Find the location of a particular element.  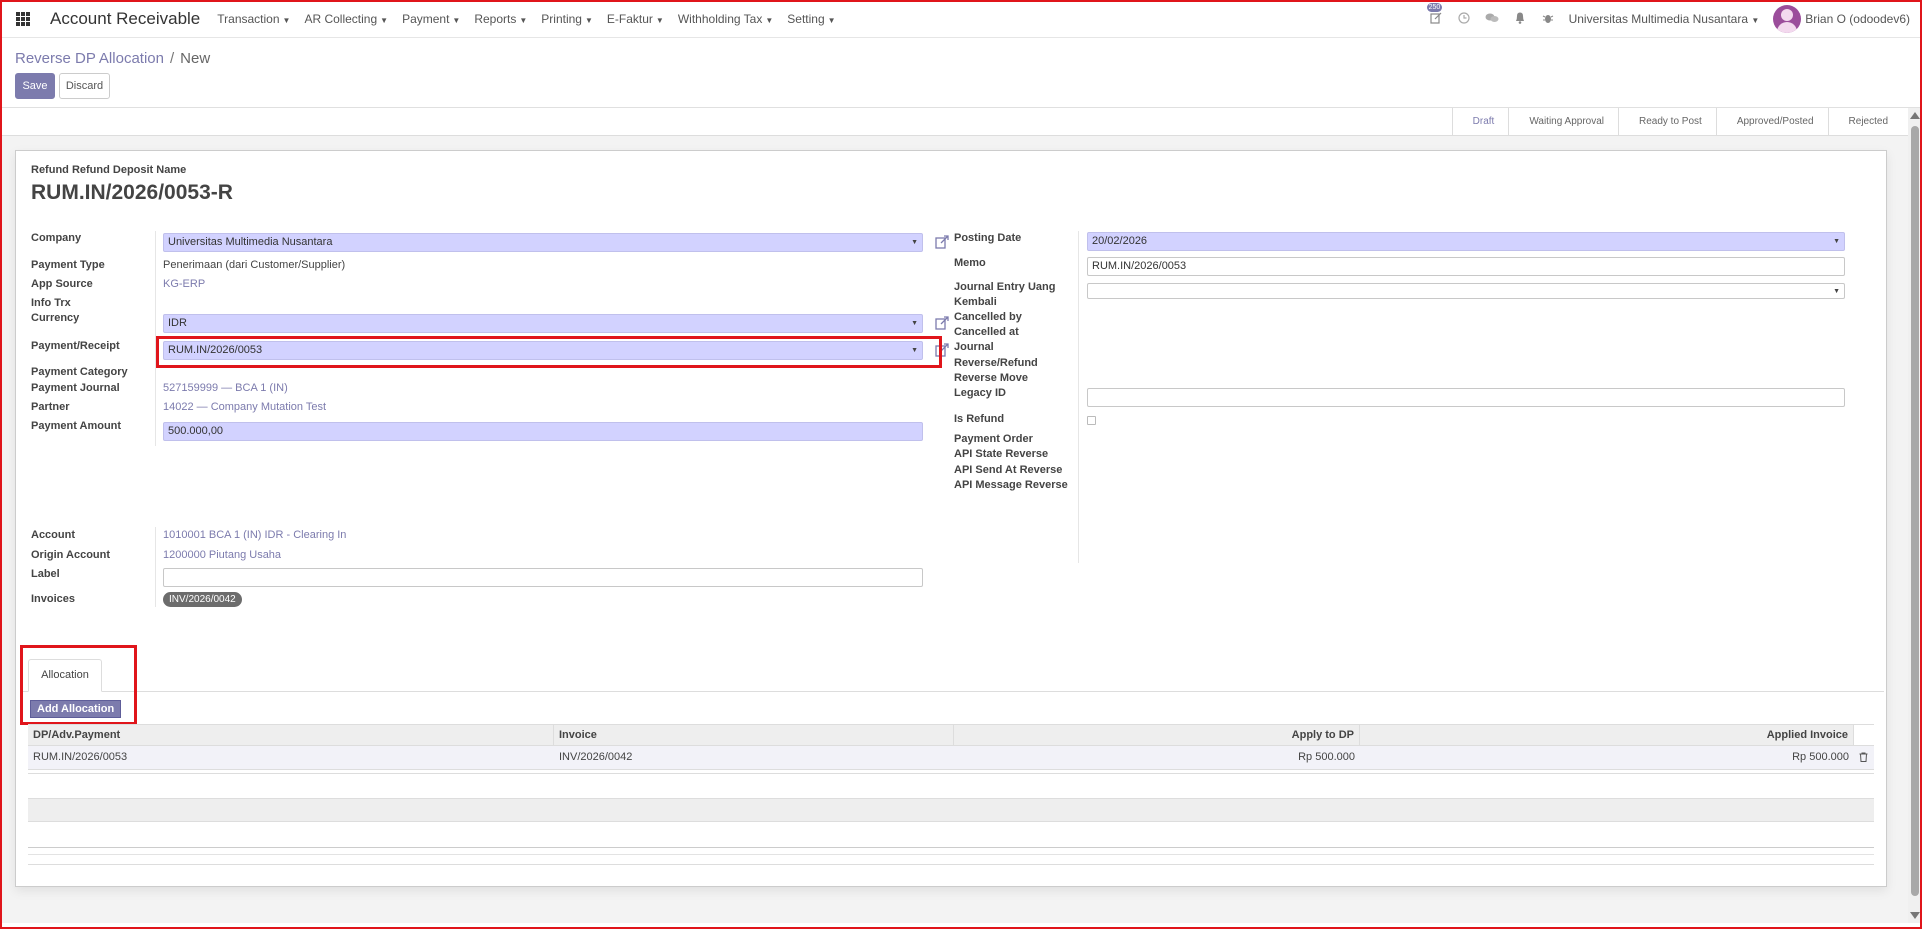

account-label: Account is located at coordinates (53, 535).